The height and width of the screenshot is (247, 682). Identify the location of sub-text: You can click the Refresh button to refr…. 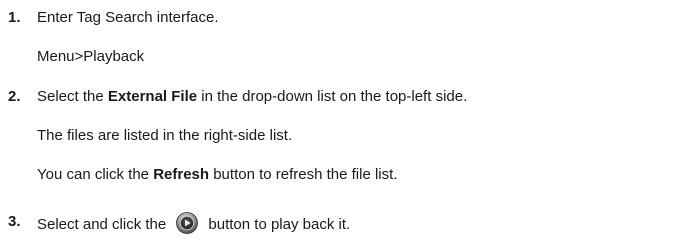
(217, 175).